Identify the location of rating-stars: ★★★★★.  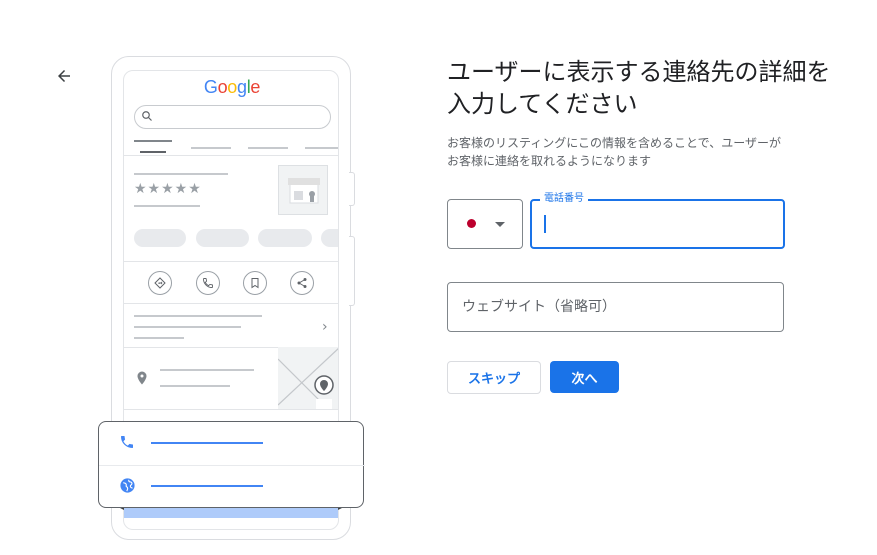
(168, 189).